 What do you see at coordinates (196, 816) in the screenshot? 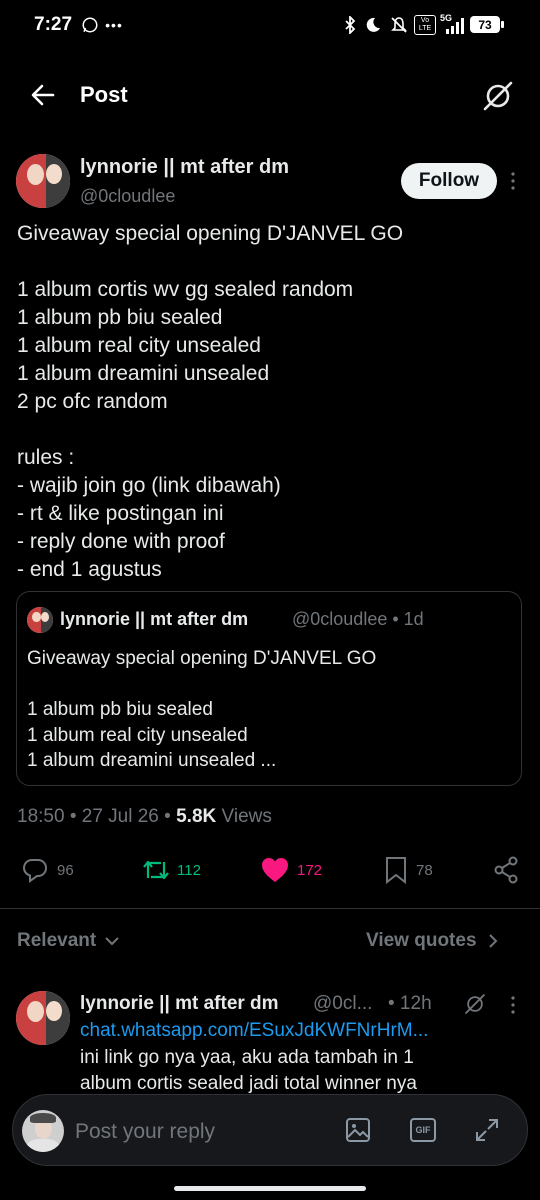
I see `views-count: 5.8K` at bounding box center [196, 816].